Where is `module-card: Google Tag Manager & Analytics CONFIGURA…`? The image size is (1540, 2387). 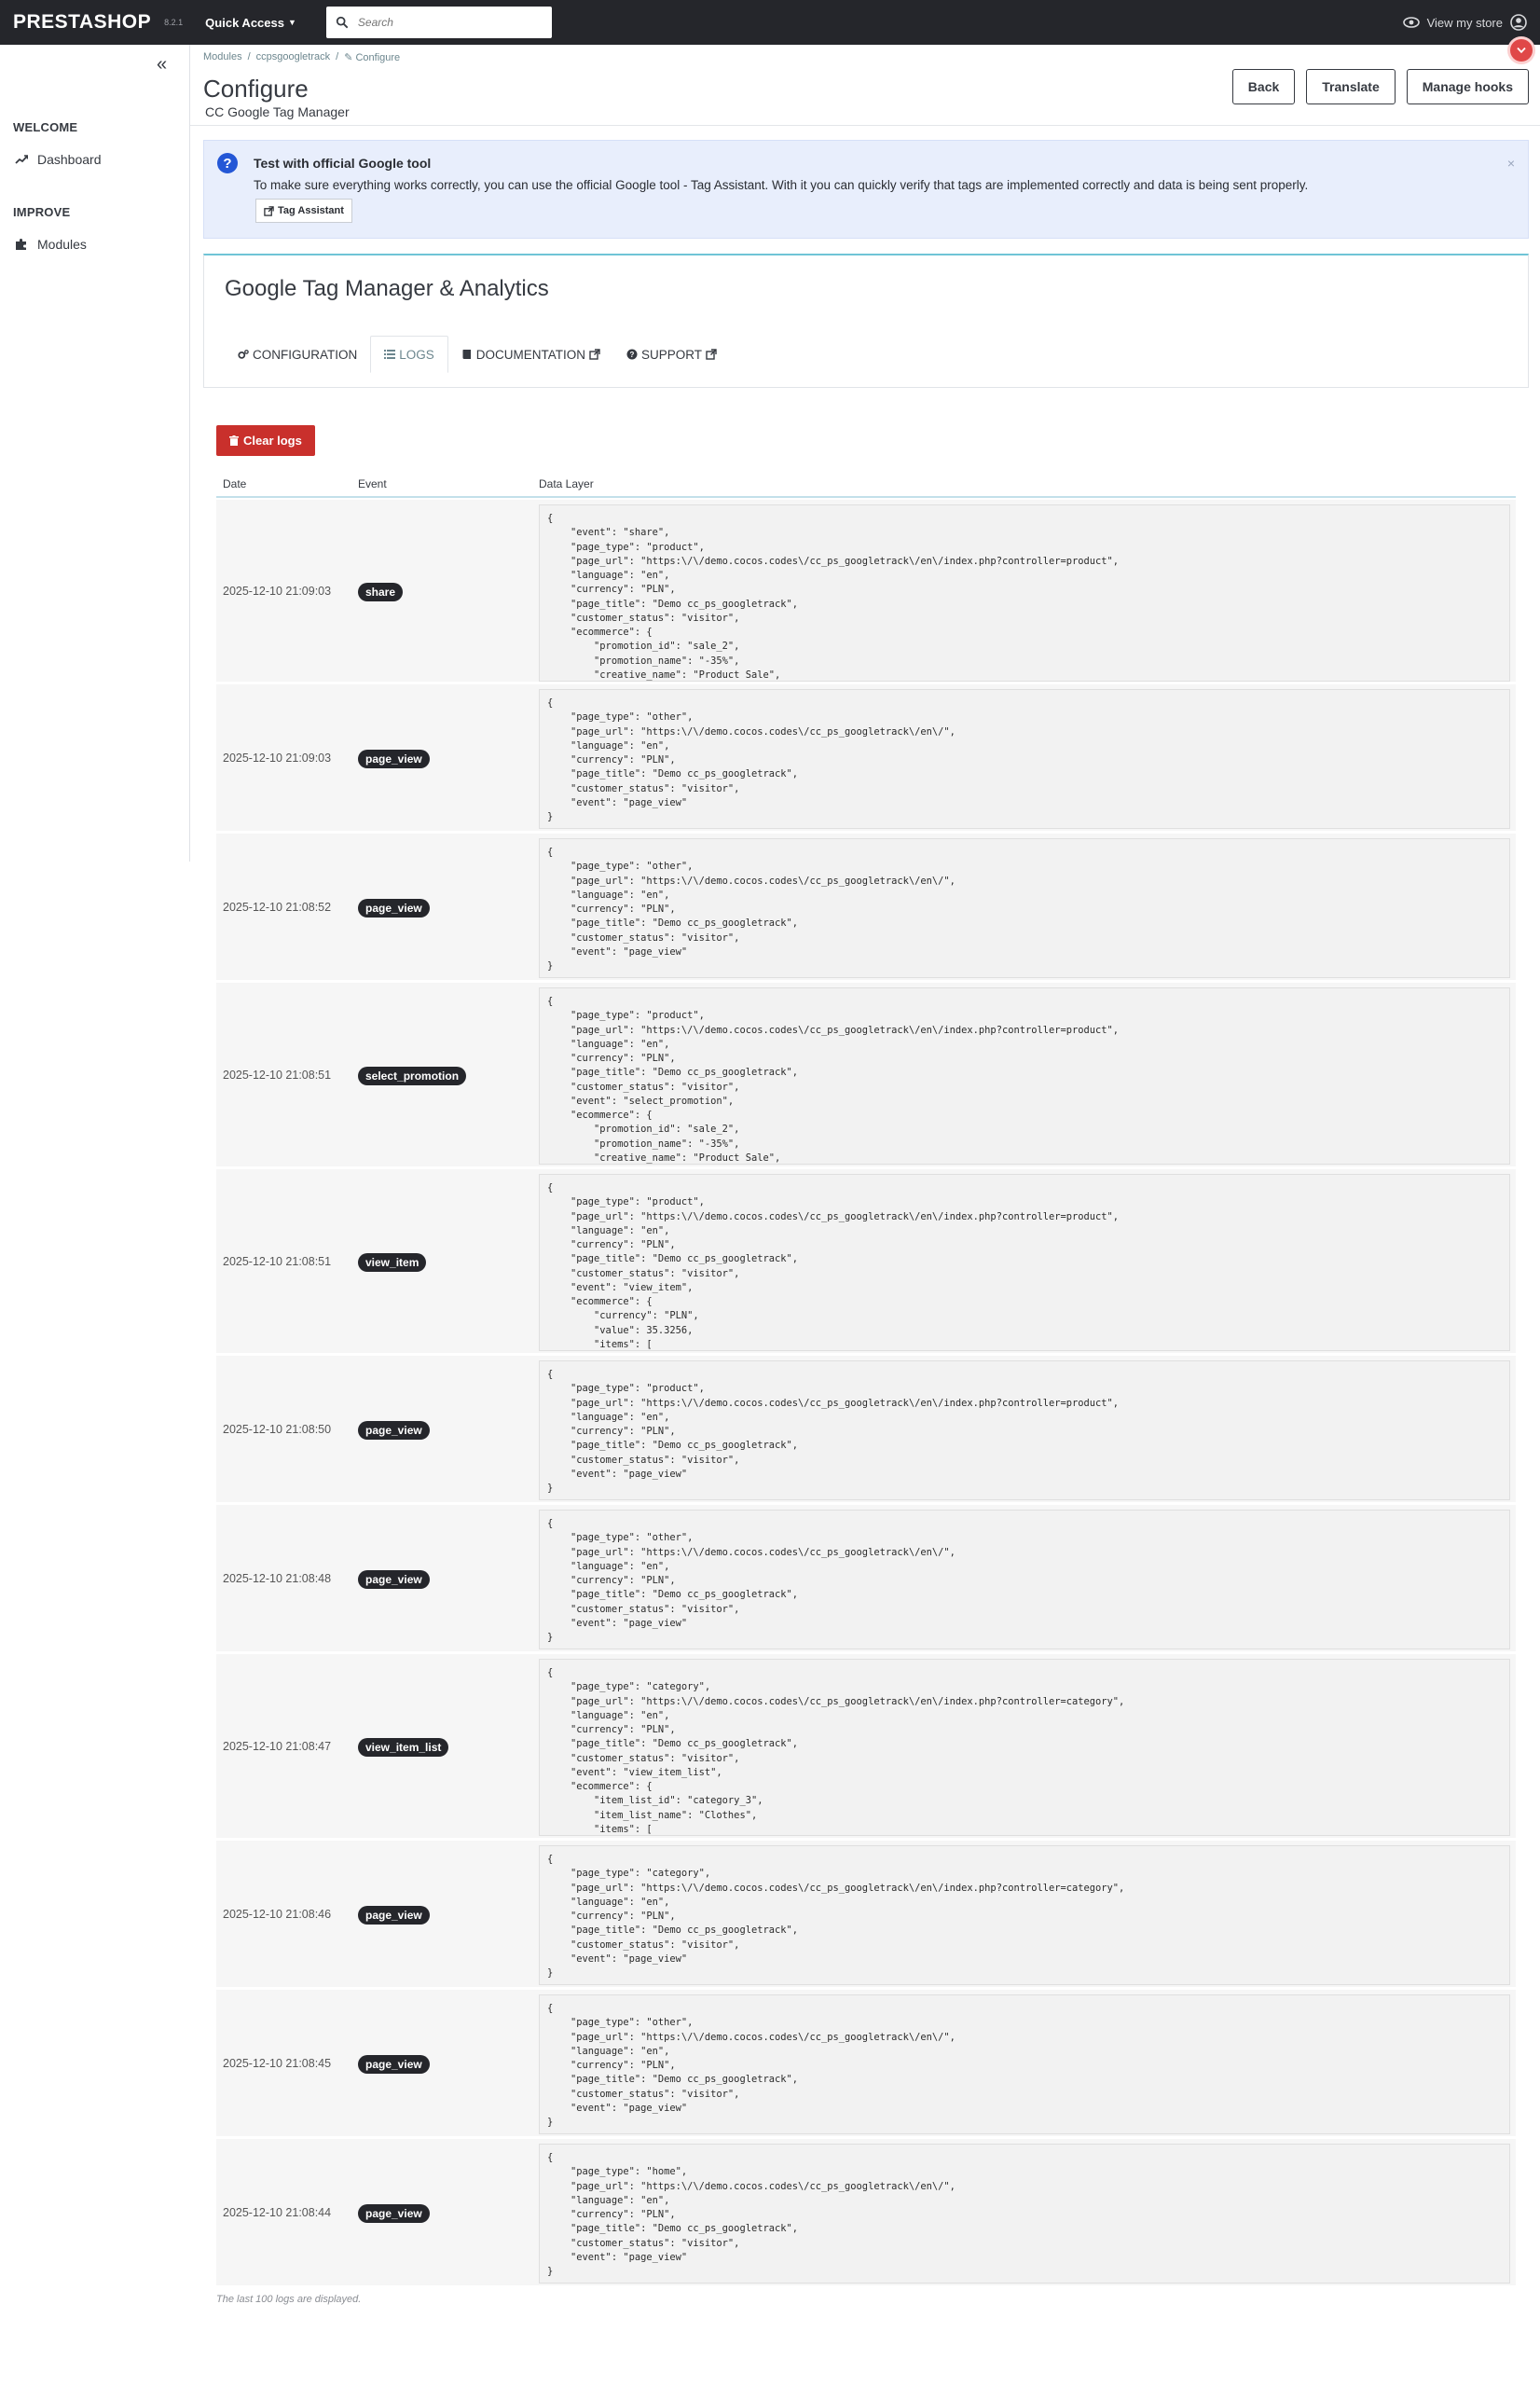 module-card: Google Tag Manager & Analytics CONFIGURA… is located at coordinates (866, 321).